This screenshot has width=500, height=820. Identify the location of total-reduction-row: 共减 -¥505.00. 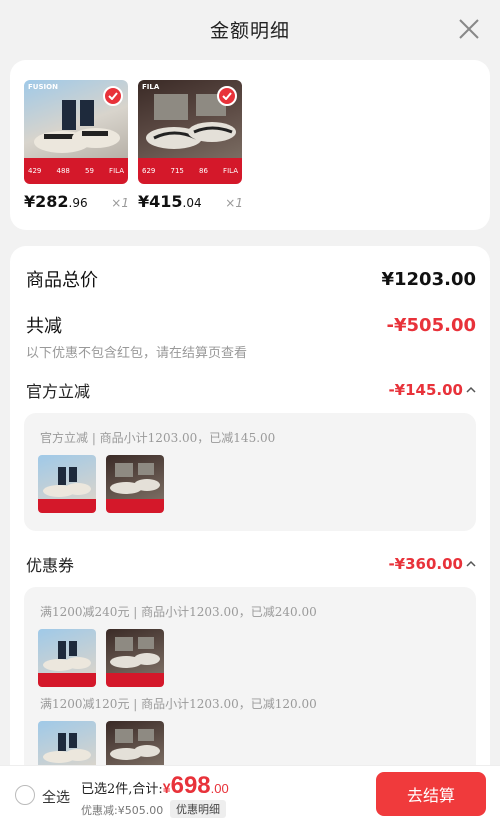
(251, 325).